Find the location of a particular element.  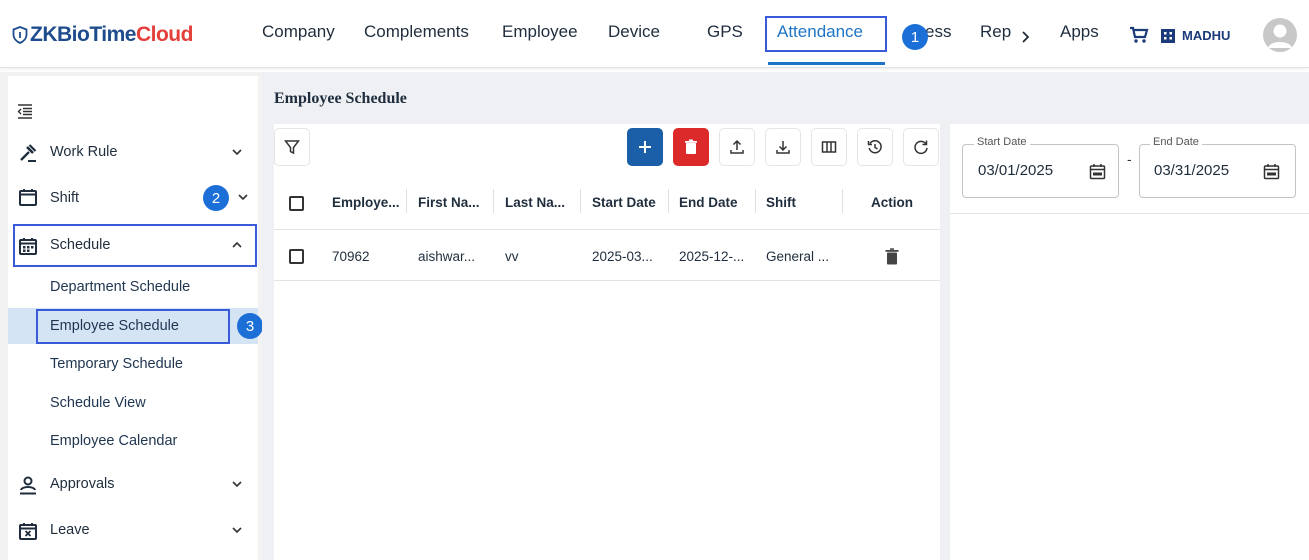

filter-button is located at coordinates (292, 147).